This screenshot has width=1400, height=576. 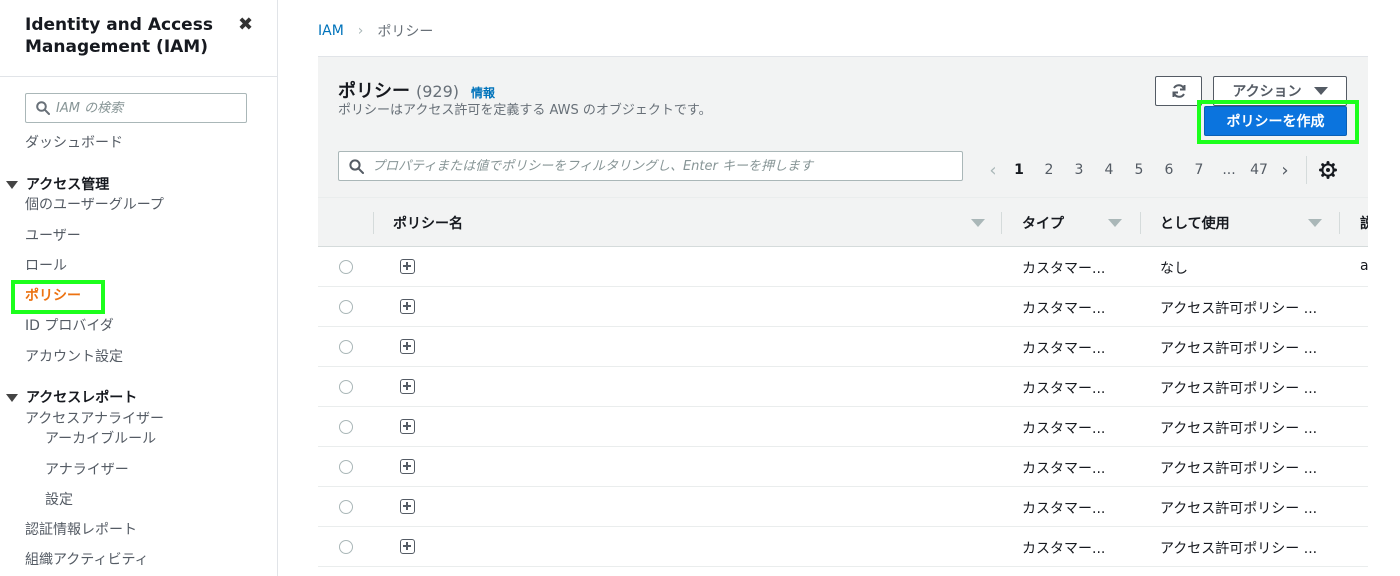 I want to click on sidebar-title: Identity and Access Management (IAM), so click(x=119, y=36).